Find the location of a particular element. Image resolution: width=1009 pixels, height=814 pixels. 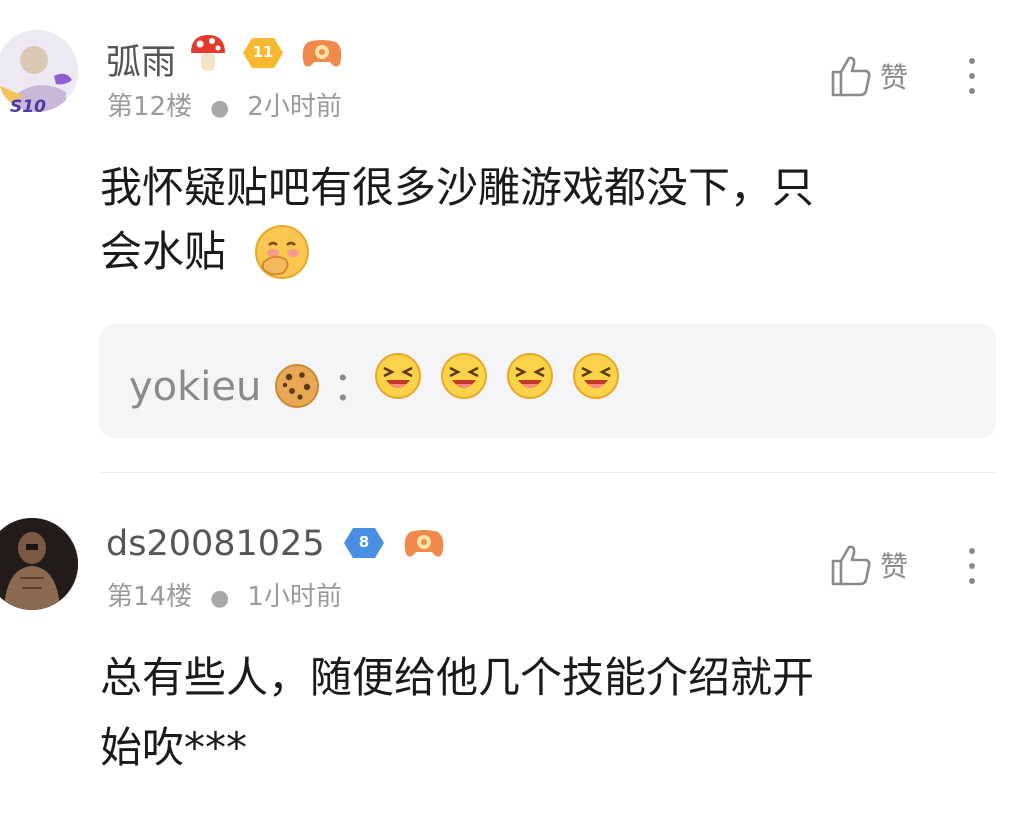

comment-divider is located at coordinates (547, 472).